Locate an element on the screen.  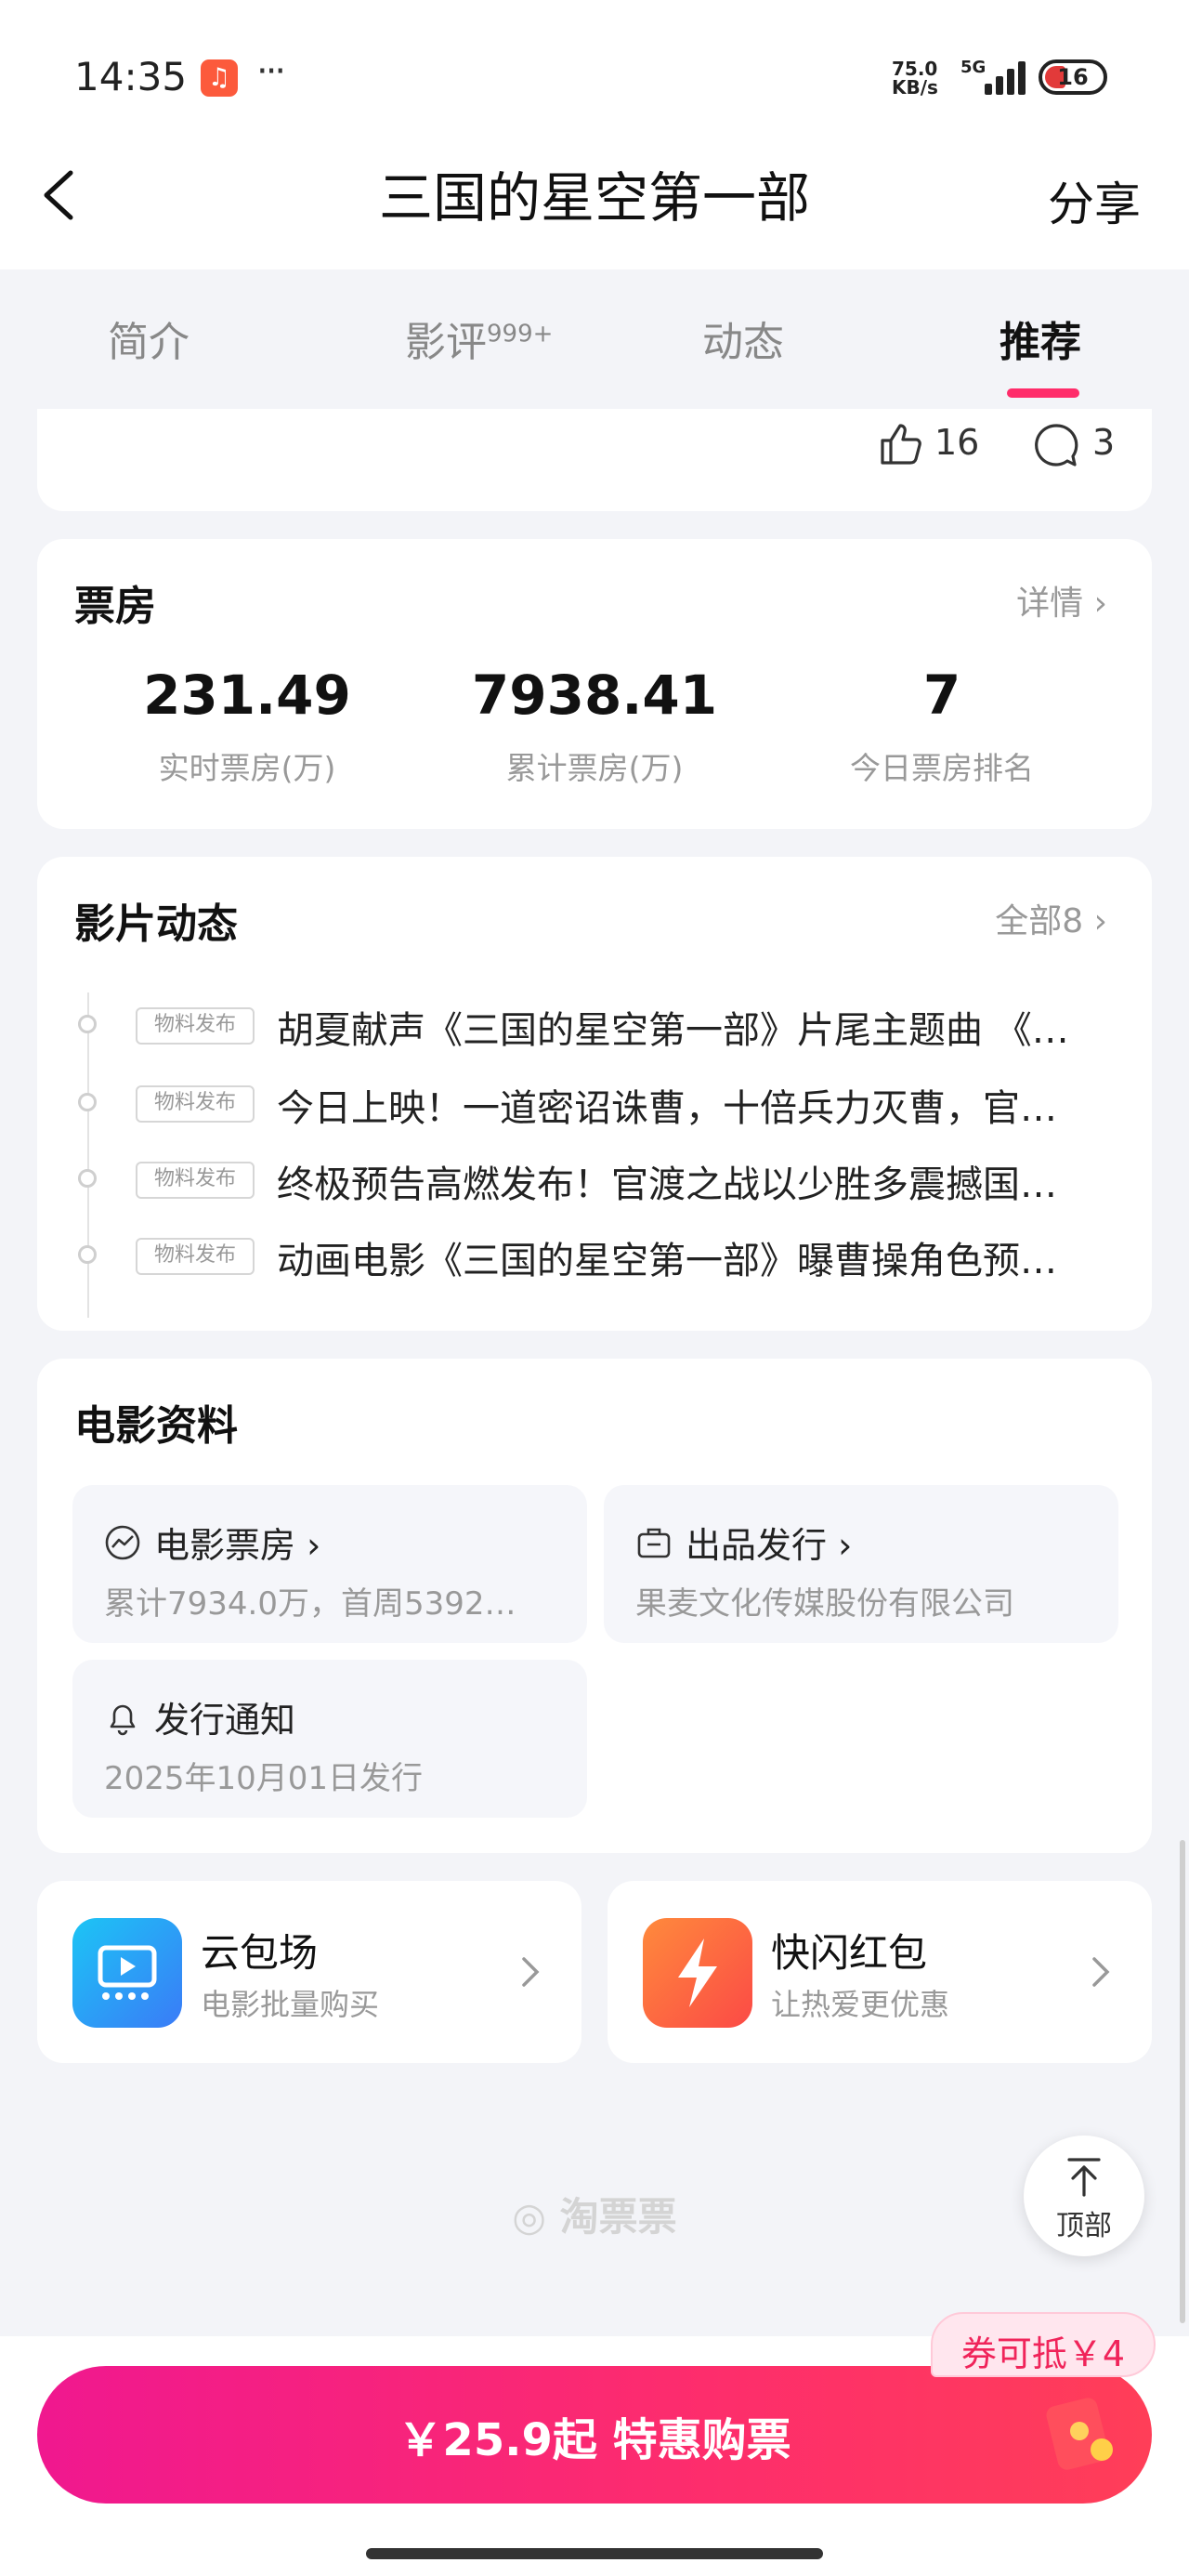
all-news-label: 全部8 is located at coordinates (1039, 921).